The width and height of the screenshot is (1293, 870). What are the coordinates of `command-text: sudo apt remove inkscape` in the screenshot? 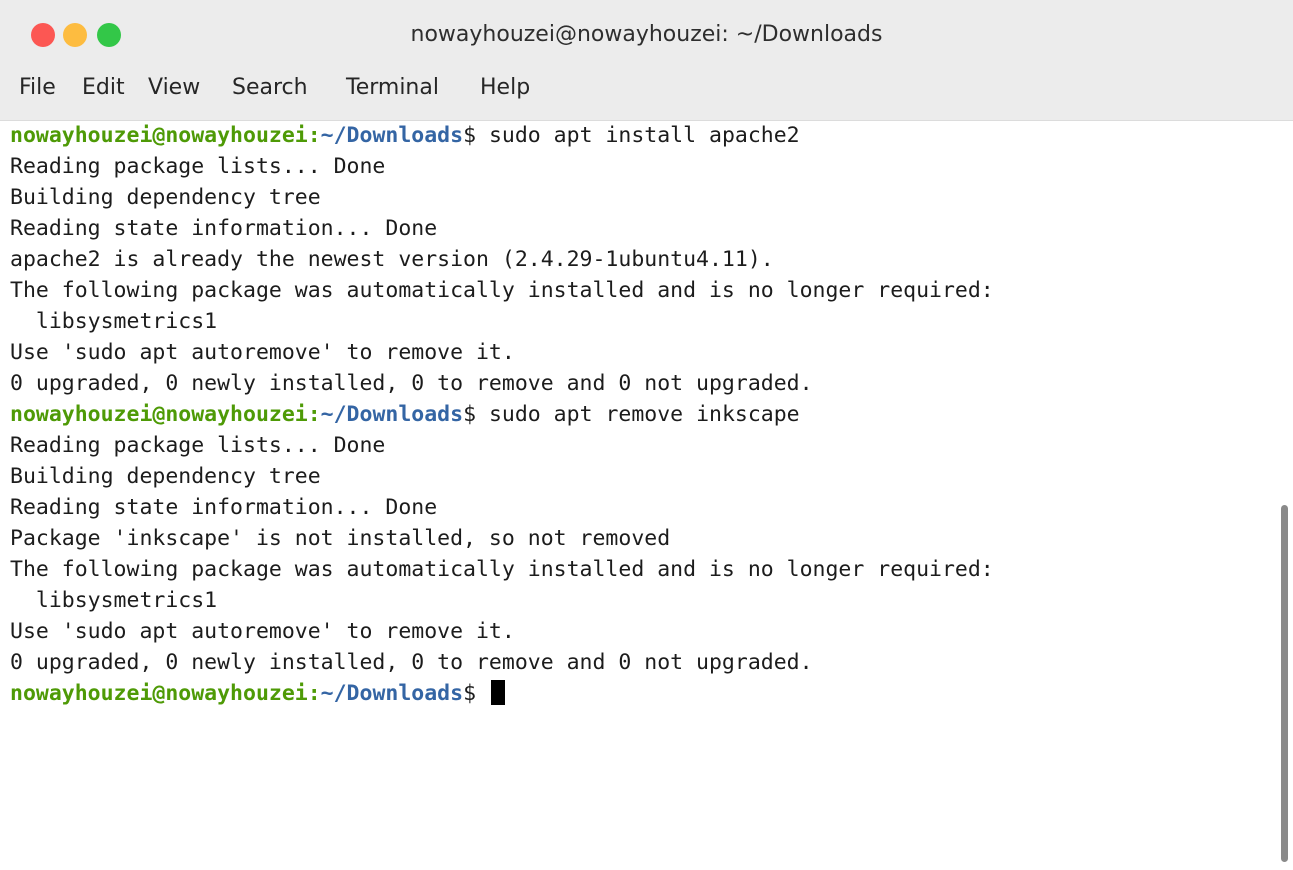 It's located at (638, 414).